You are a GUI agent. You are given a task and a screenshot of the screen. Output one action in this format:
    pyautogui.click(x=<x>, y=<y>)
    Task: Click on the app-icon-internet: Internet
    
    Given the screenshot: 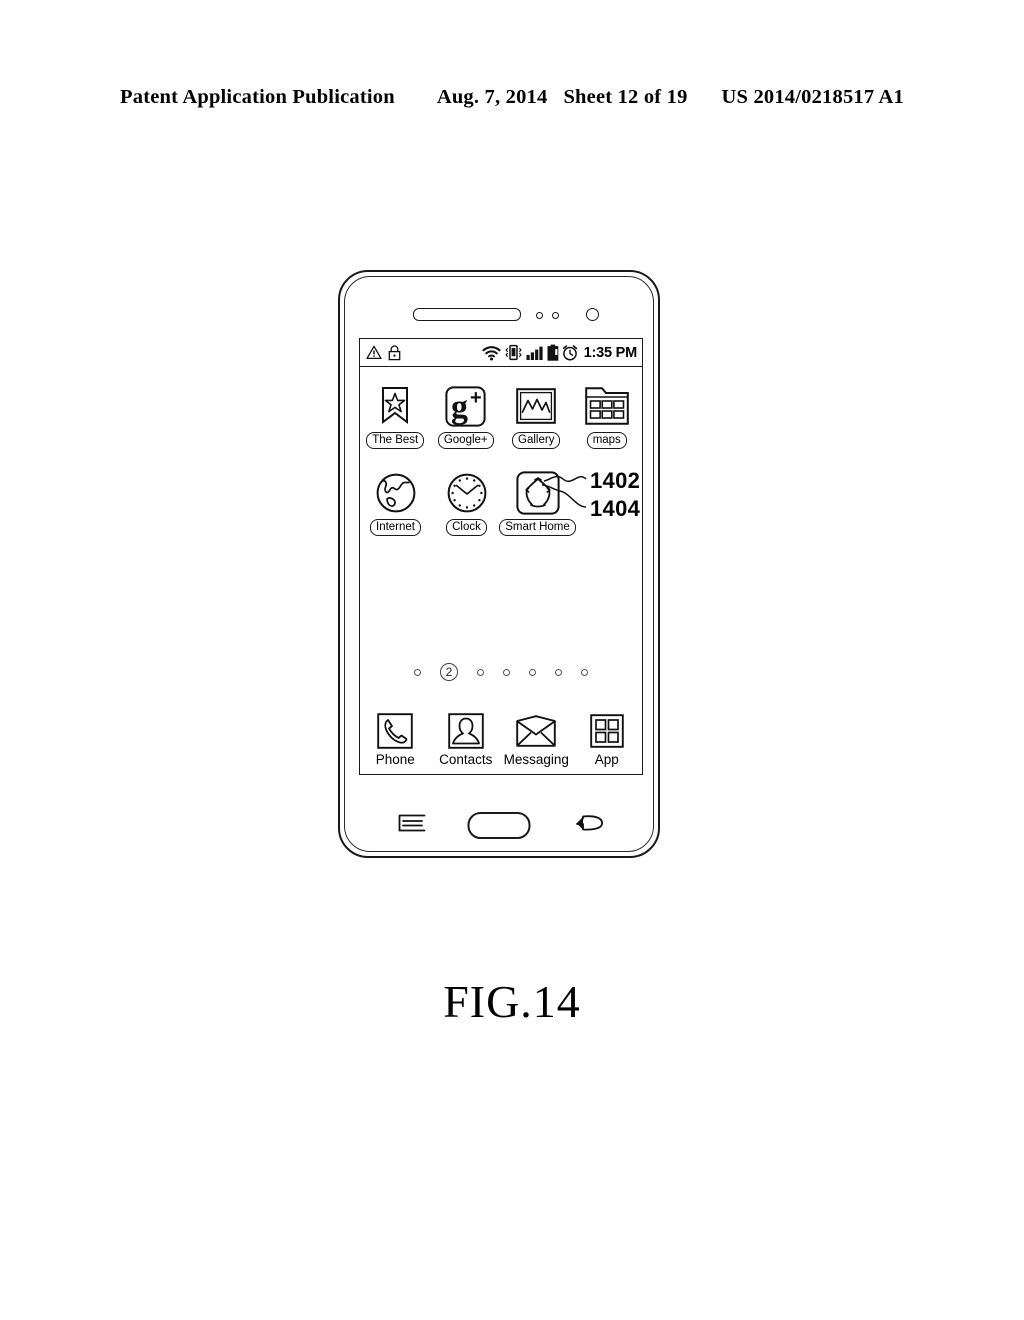 What is the action you would take?
    pyautogui.click(x=395, y=503)
    